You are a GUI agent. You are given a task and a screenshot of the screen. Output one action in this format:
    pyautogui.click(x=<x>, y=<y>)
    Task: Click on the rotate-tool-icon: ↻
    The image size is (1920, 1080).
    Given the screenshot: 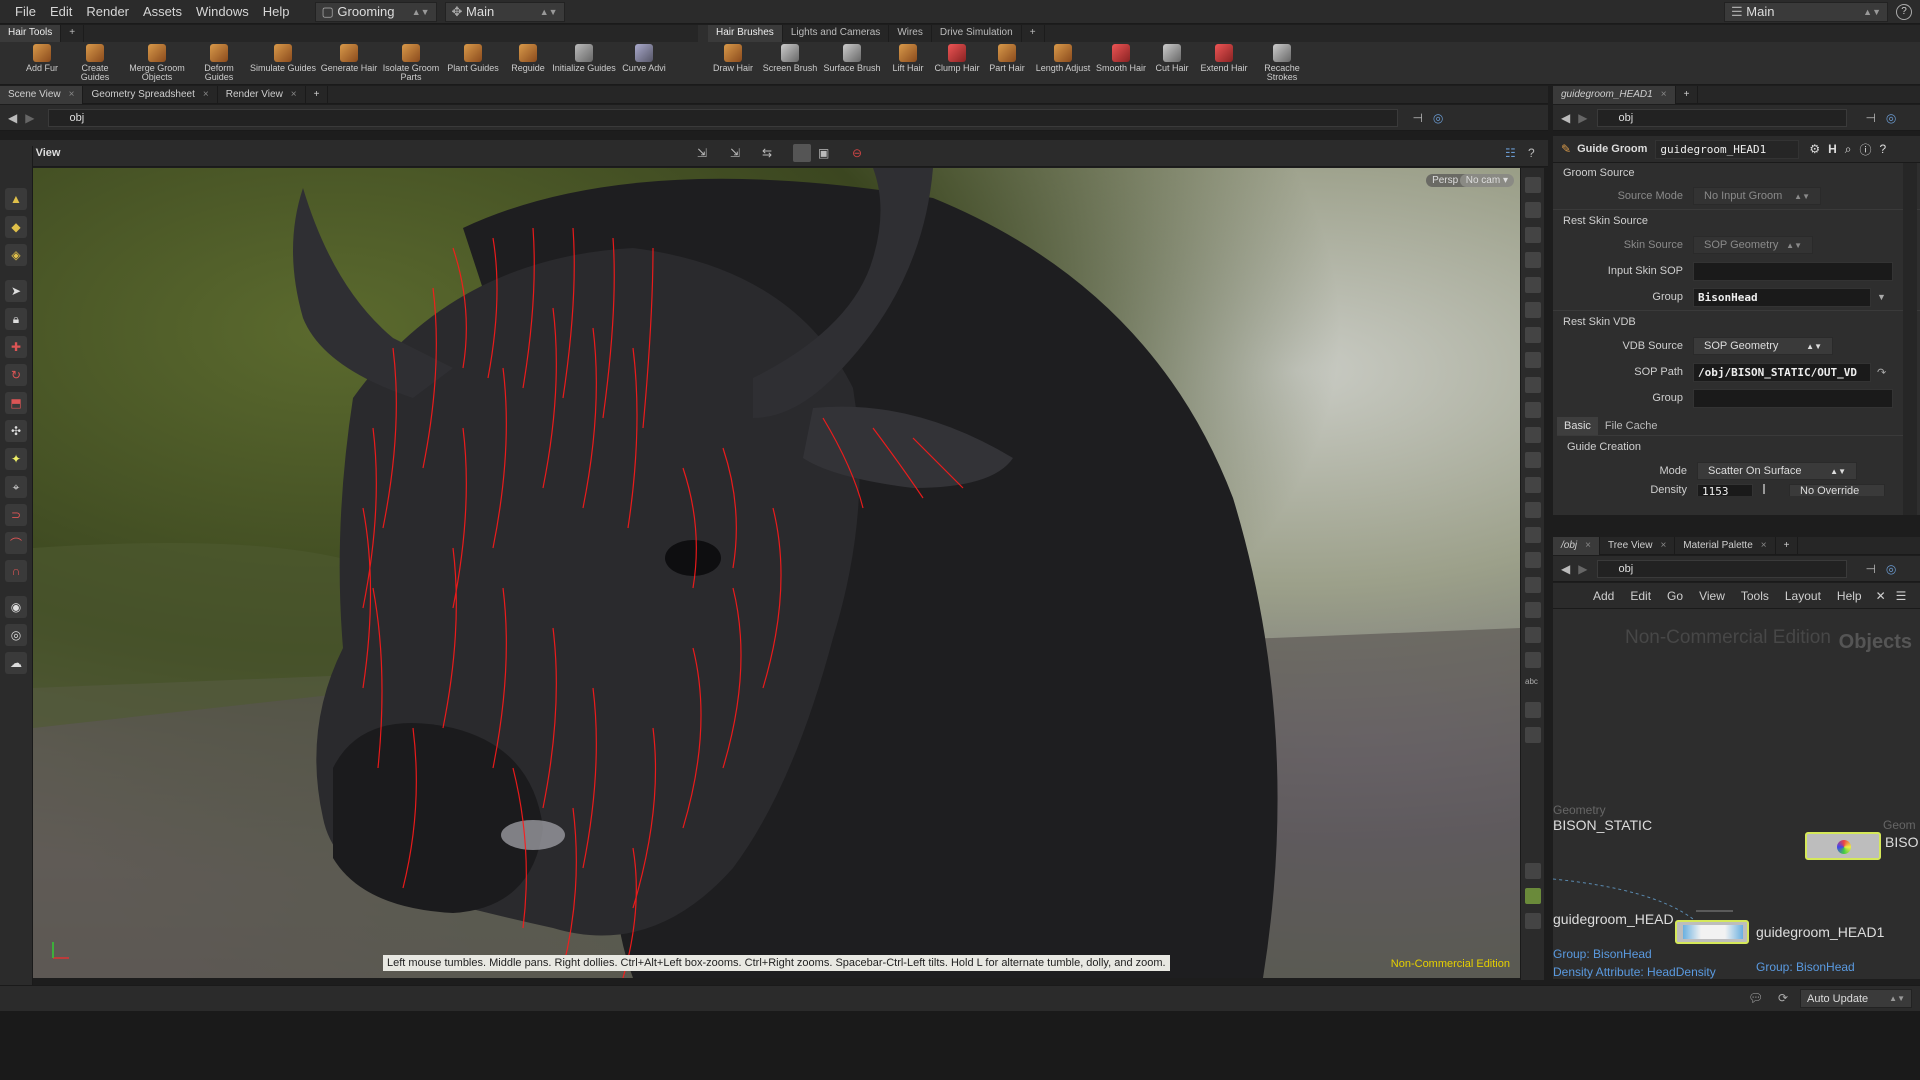 What is the action you would take?
    pyautogui.click(x=16, y=375)
    